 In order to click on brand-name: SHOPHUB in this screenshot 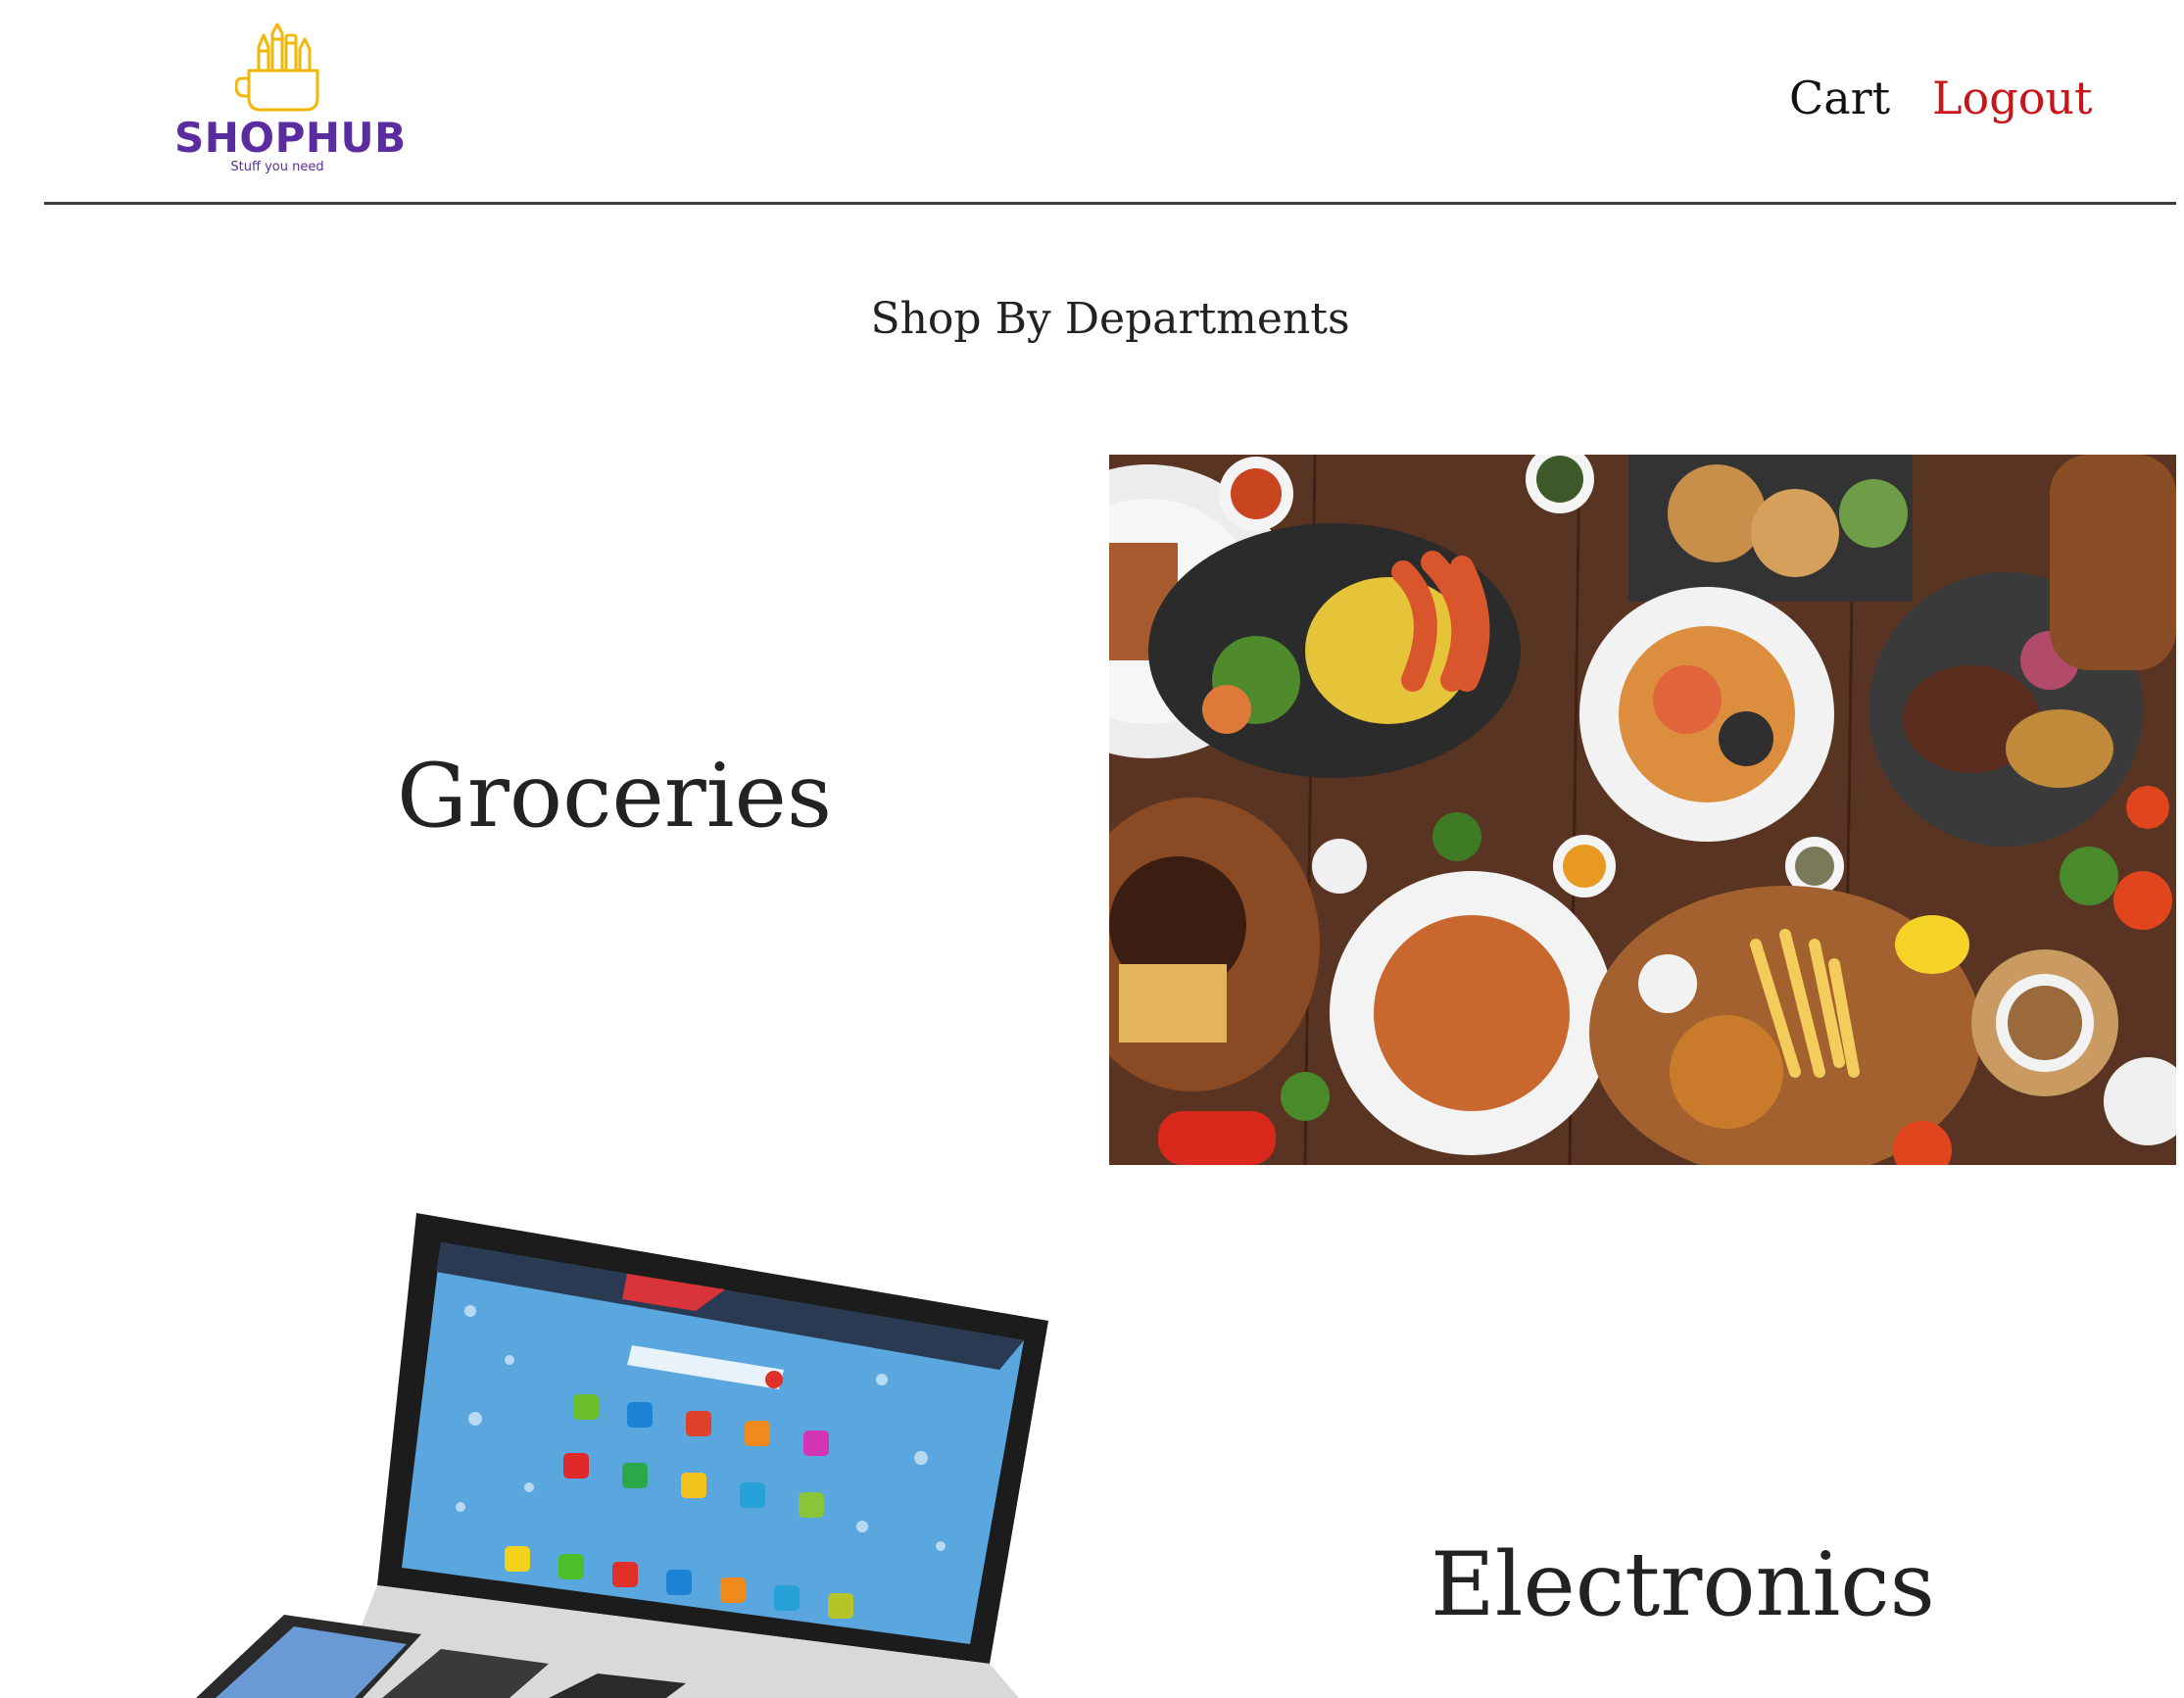, I will do `click(290, 138)`.